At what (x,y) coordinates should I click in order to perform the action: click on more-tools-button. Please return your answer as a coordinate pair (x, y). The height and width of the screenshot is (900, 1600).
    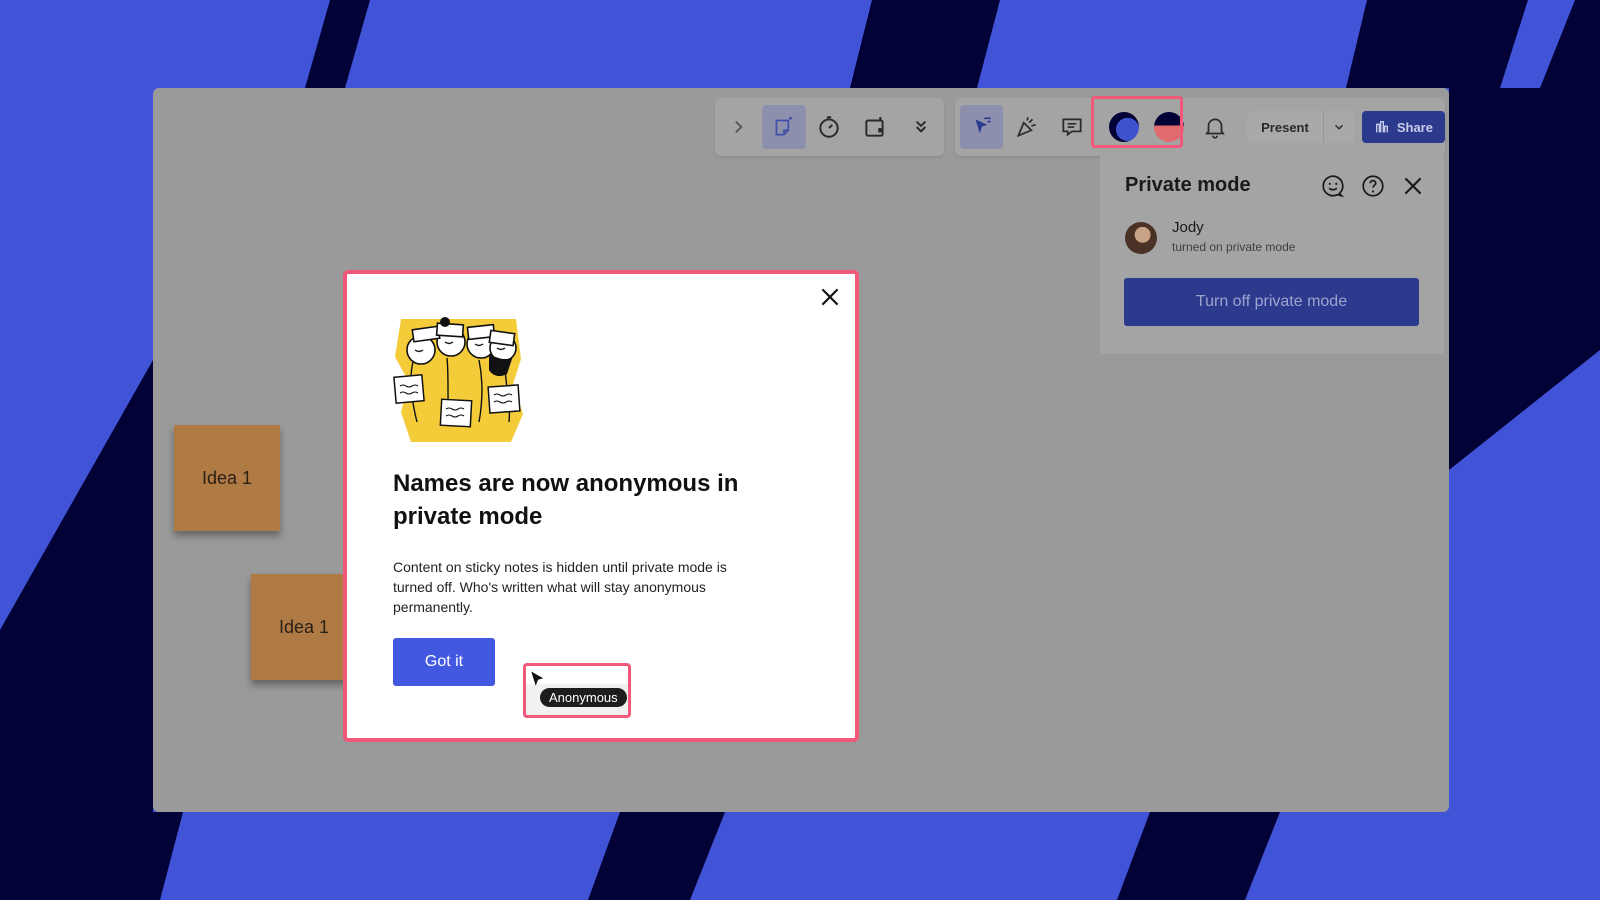
    Looking at the image, I should click on (921, 127).